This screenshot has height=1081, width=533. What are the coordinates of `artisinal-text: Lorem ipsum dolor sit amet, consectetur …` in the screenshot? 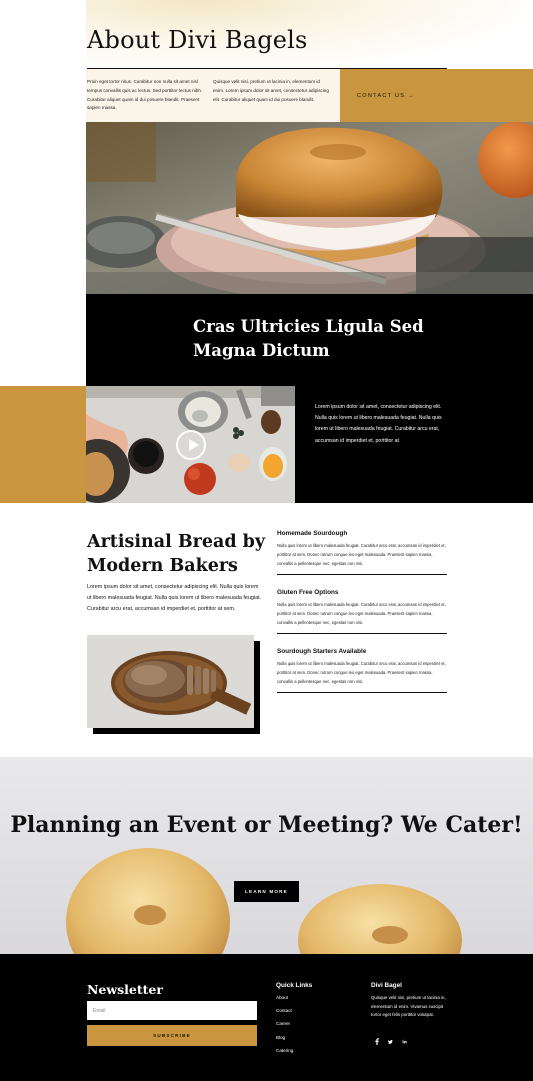 It's located at (174, 598).